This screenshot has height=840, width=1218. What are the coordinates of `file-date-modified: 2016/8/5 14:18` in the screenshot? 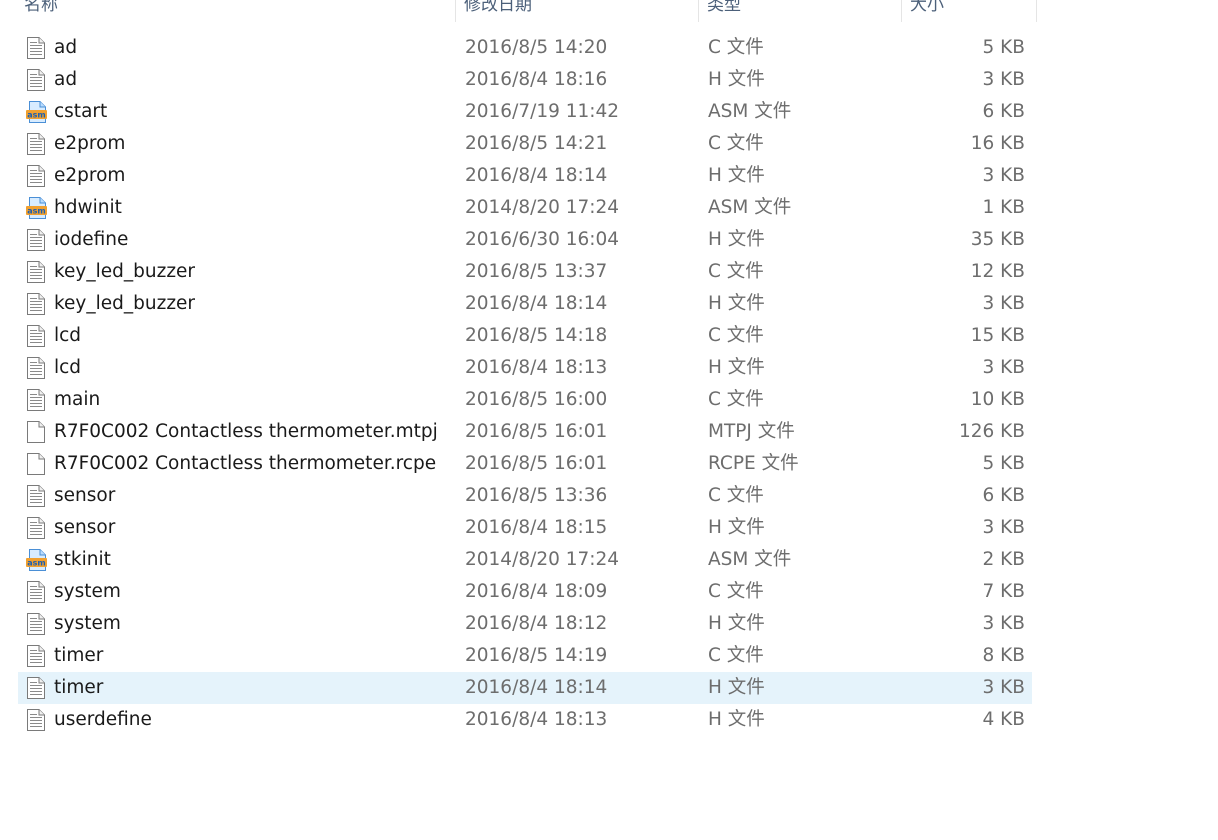 It's located at (536, 335).